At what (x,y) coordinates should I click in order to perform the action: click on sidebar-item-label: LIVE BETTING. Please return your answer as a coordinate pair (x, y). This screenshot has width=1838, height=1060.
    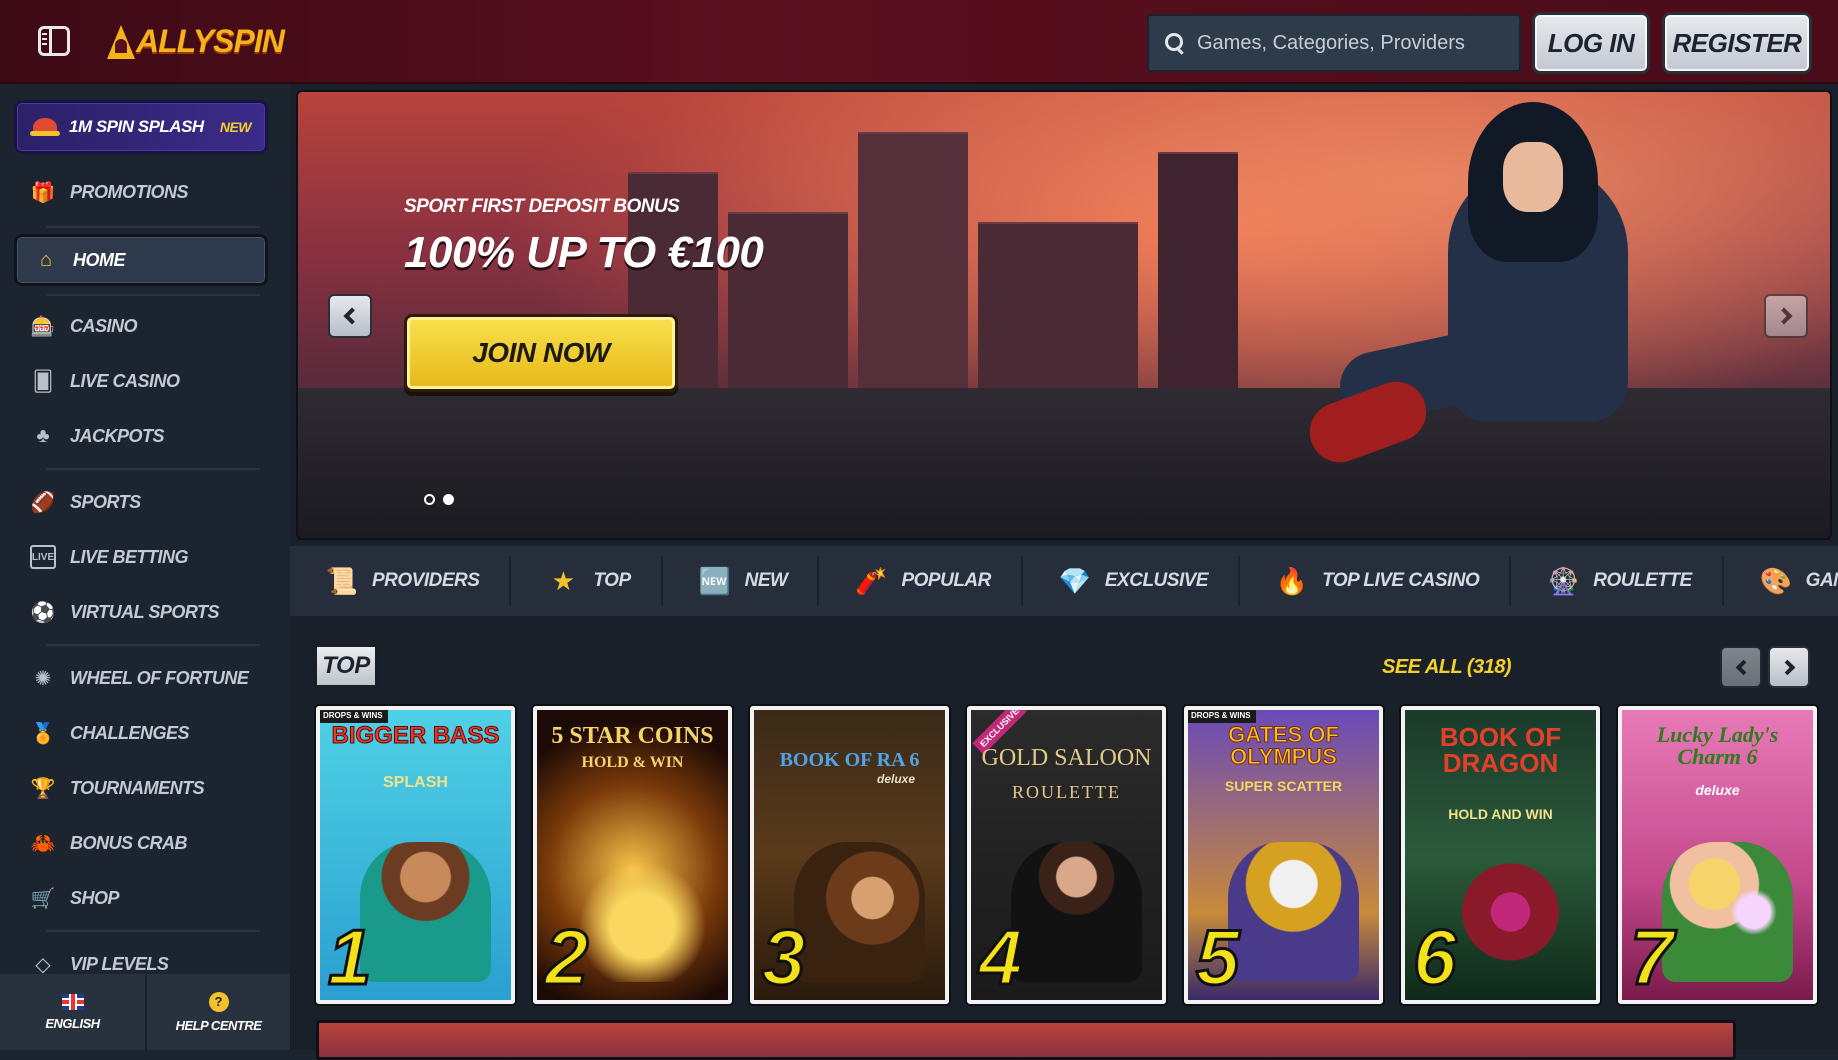
    Looking at the image, I should click on (129, 556).